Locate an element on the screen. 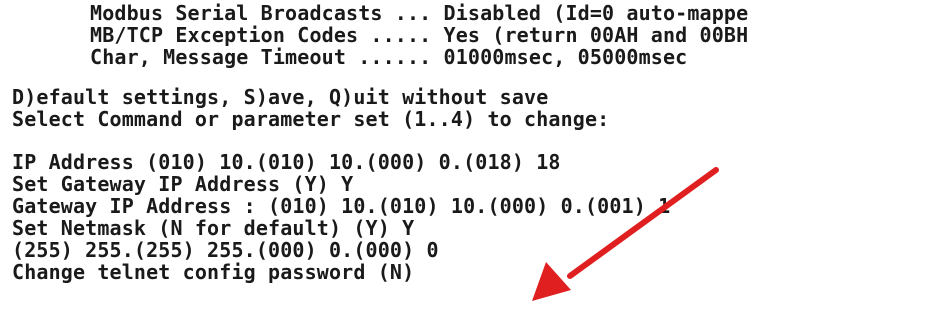 Image resolution: width=926 pixels, height=311 pixels. set-gateway-prompt: Set Gateway IP Address (Y) Y is located at coordinates (183, 184).